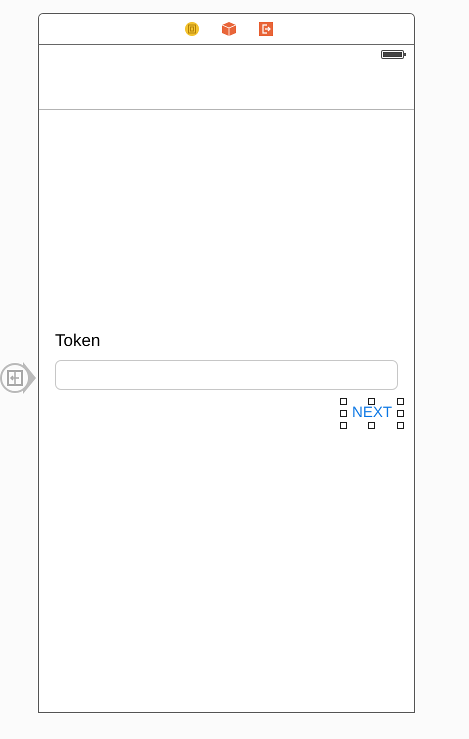 The image size is (469, 739). What do you see at coordinates (77, 341) in the screenshot?
I see `token-label: Token` at bounding box center [77, 341].